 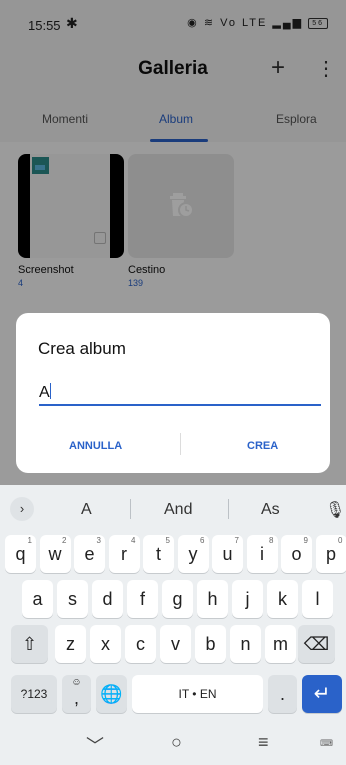 I want to click on navigation-bar: ﹀ ○ ≡ ⌨, so click(x=173, y=743).